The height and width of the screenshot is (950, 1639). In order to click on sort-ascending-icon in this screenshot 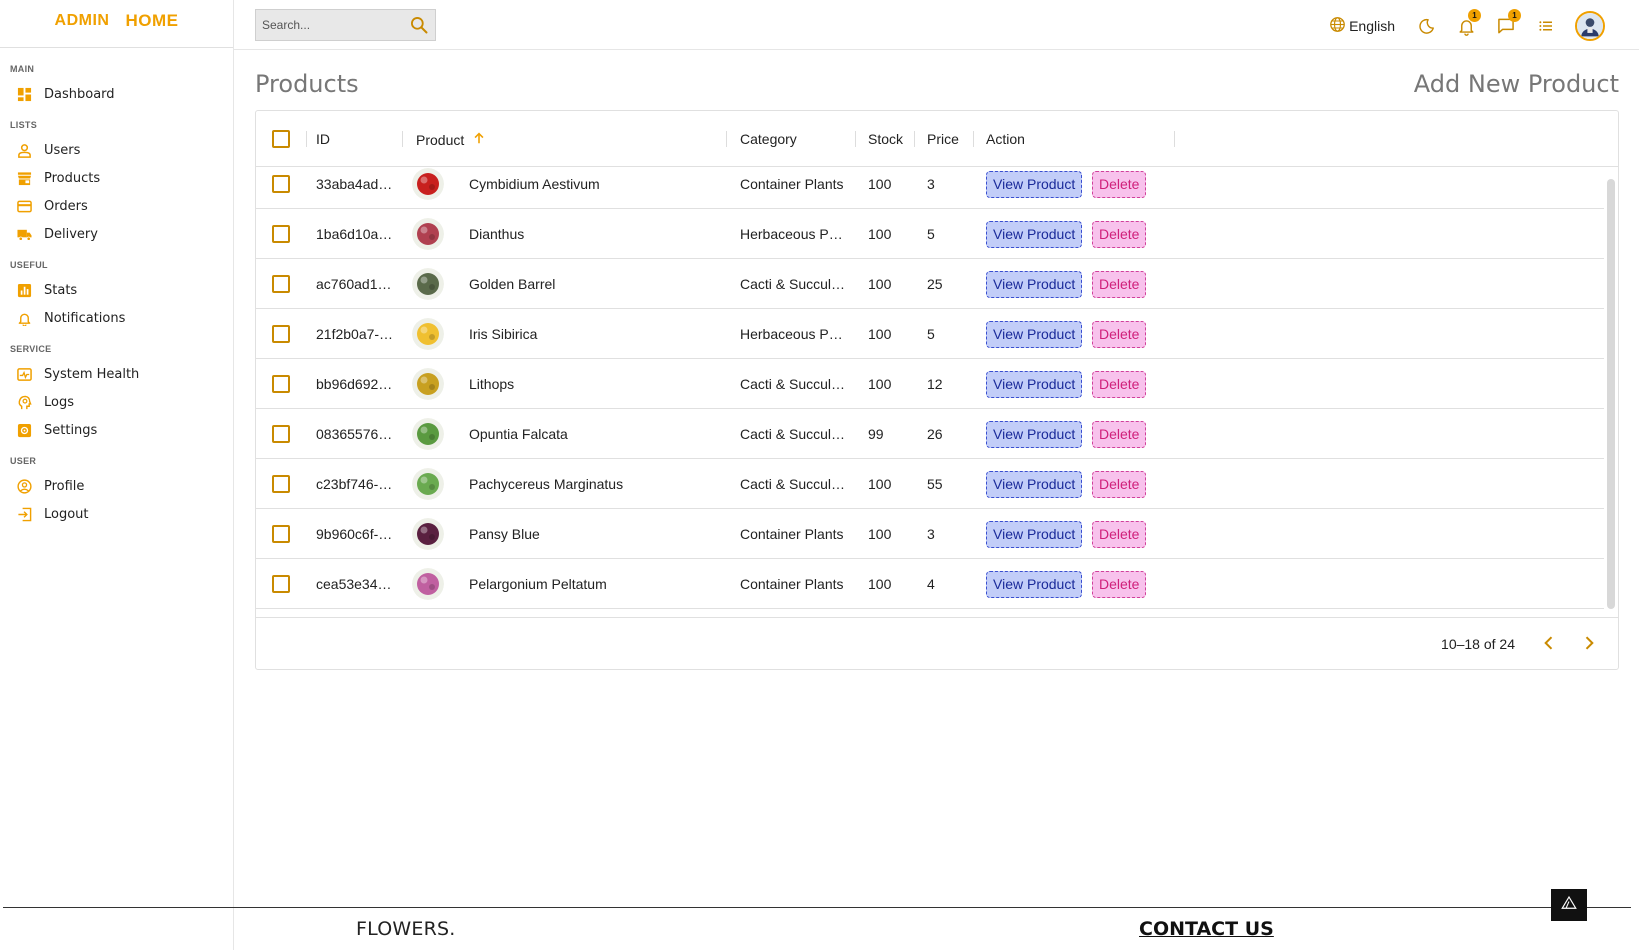, I will do `click(479, 139)`.